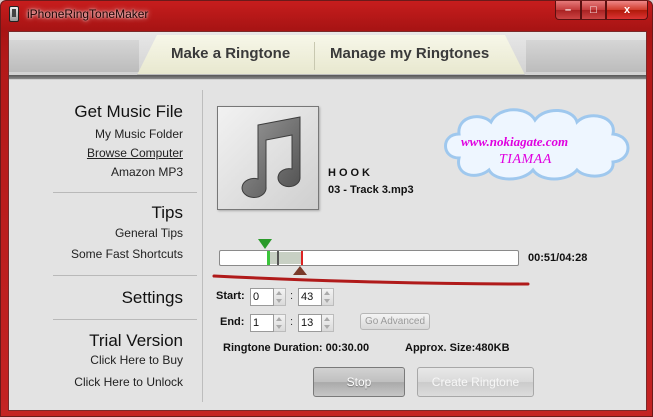  I want to click on tab-bar: Make a Ringtone Manage my Ringtones, so click(327, 56).